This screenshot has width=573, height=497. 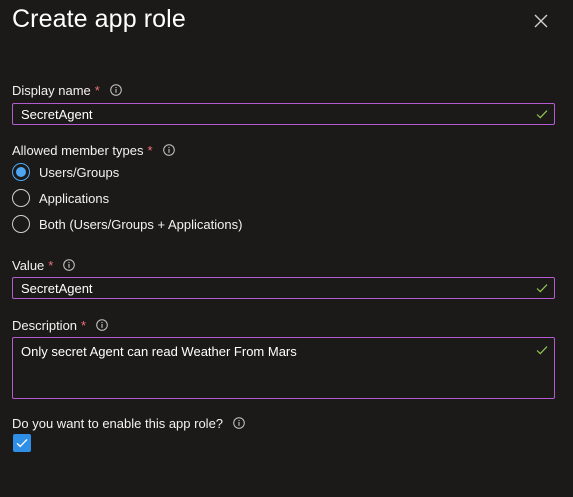 I want to click on display-name-value: SecretAgent, so click(x=57, y=114).